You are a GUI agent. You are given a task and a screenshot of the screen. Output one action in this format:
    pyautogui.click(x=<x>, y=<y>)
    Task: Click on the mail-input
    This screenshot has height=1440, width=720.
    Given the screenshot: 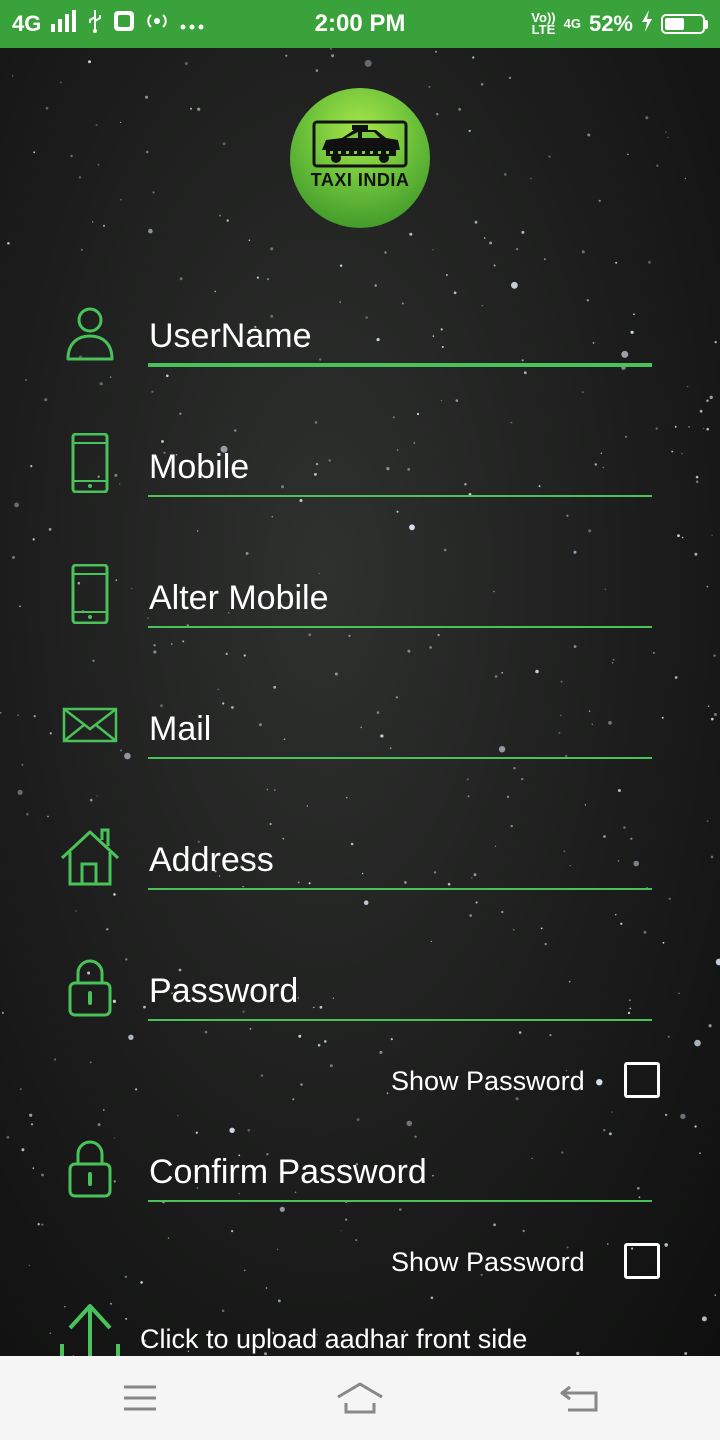 What is the action you would take?
    pyautogui.click(x=400, y=732)
    